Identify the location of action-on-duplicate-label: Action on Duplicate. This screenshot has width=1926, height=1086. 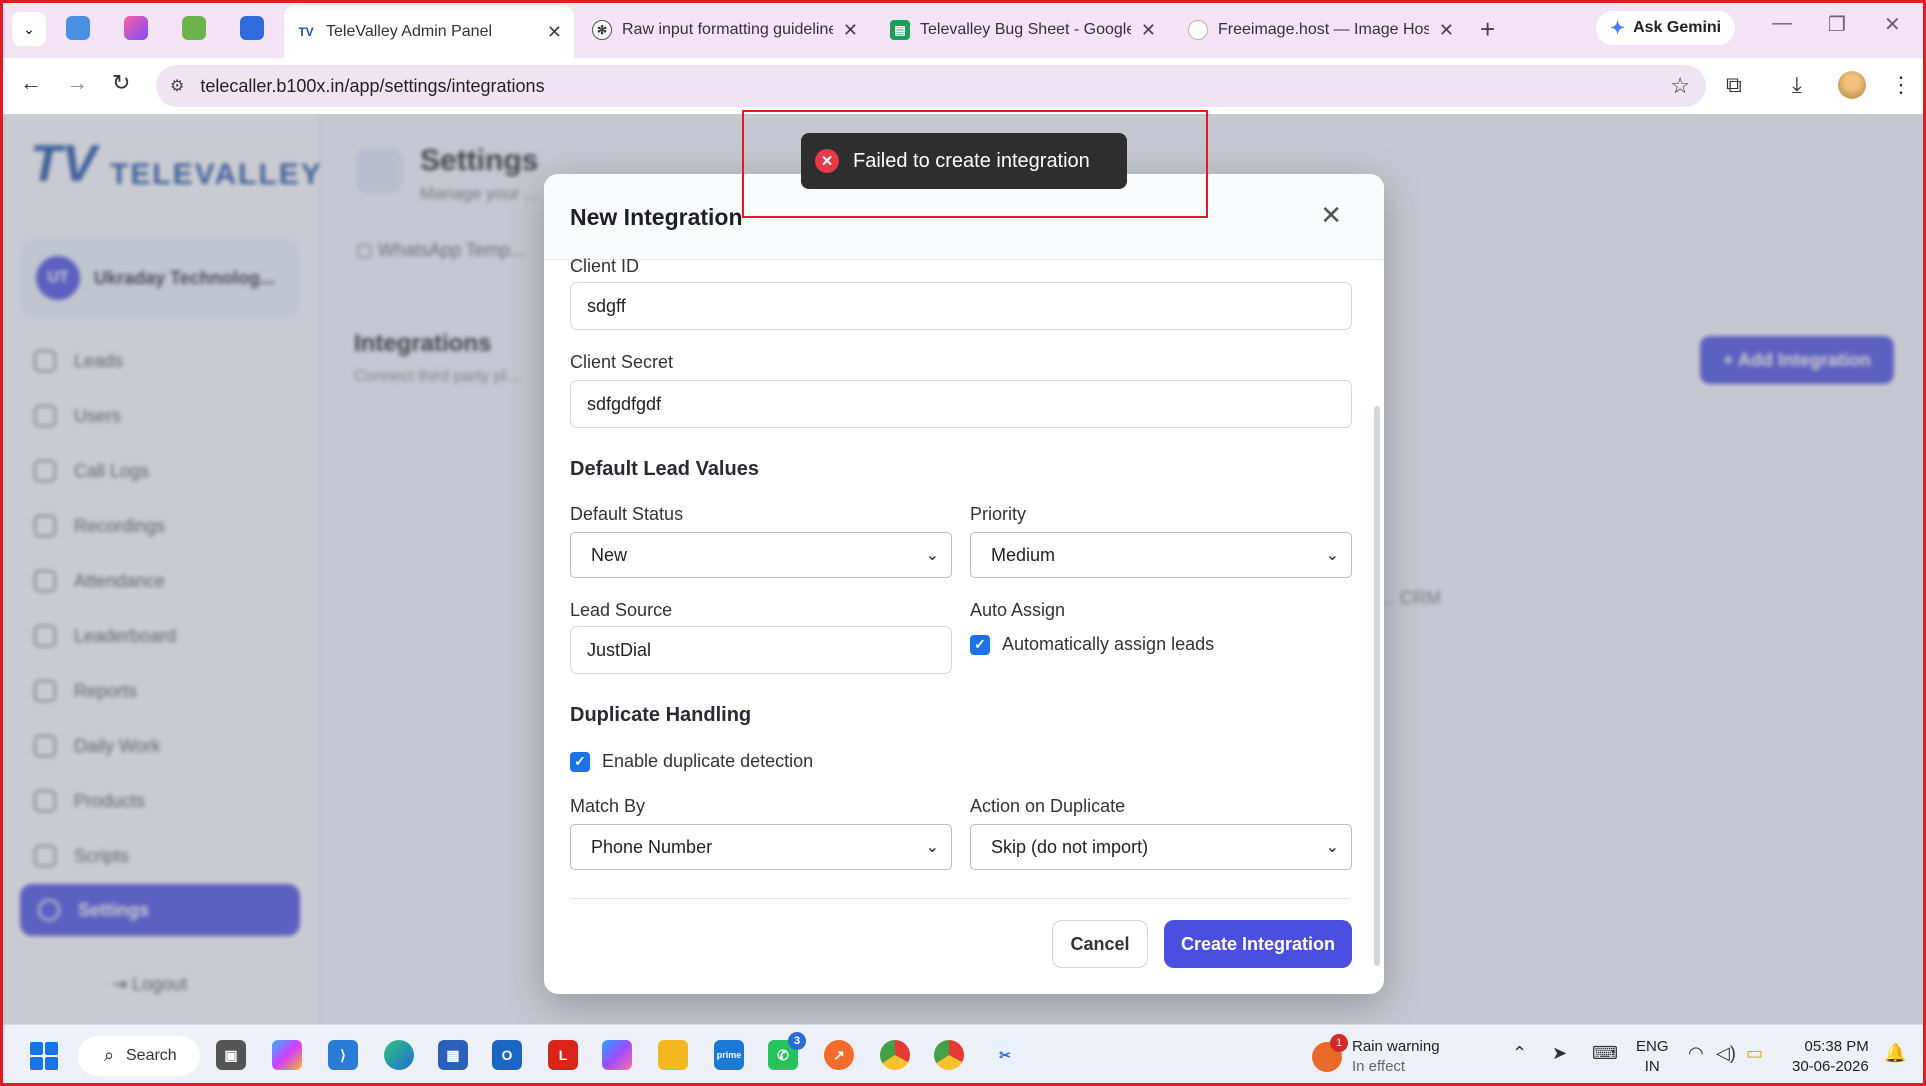
(1048, 806).